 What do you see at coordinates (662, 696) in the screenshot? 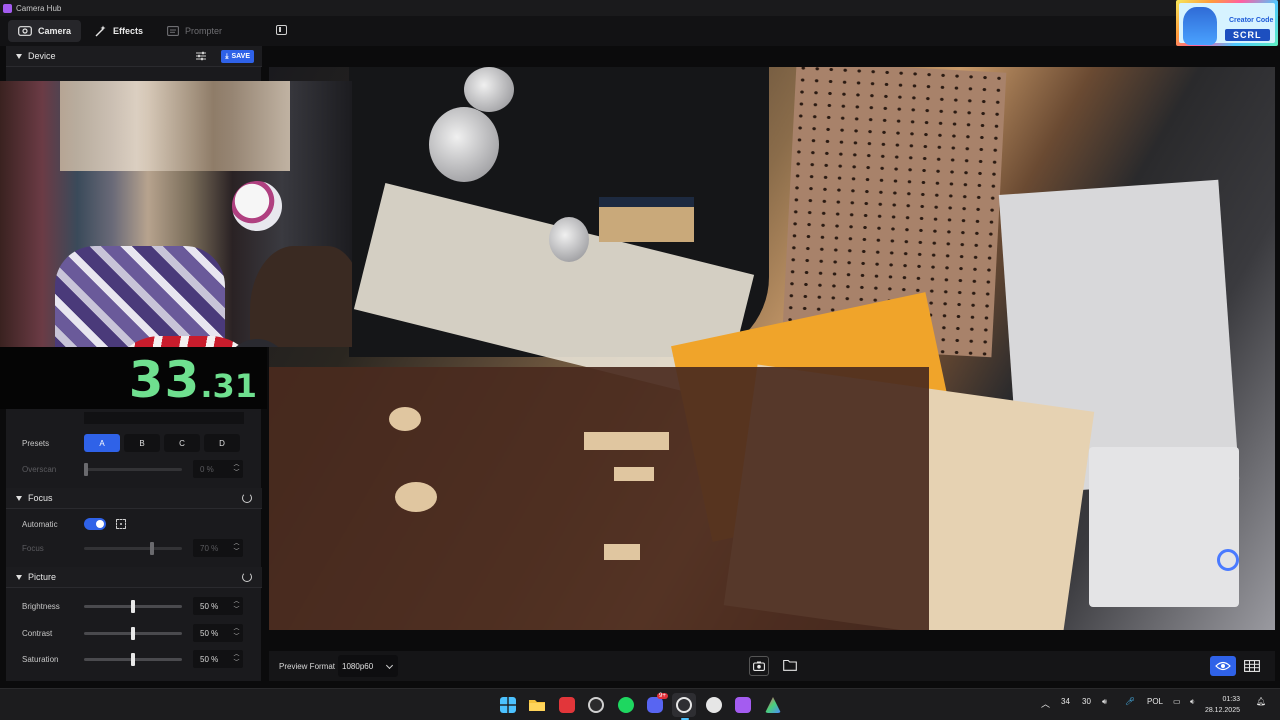
I see `discord-badge: 9+` at bounding box center [662, 696].